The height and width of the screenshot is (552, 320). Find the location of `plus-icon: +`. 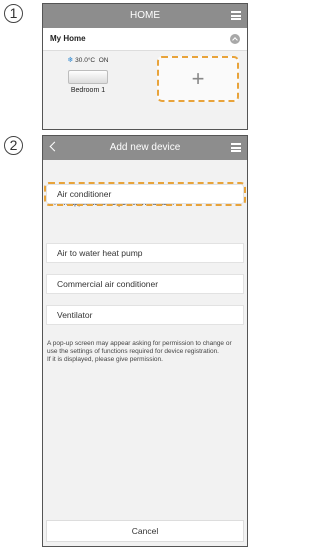

plus-icon: + is located at coordinates (198, 78).